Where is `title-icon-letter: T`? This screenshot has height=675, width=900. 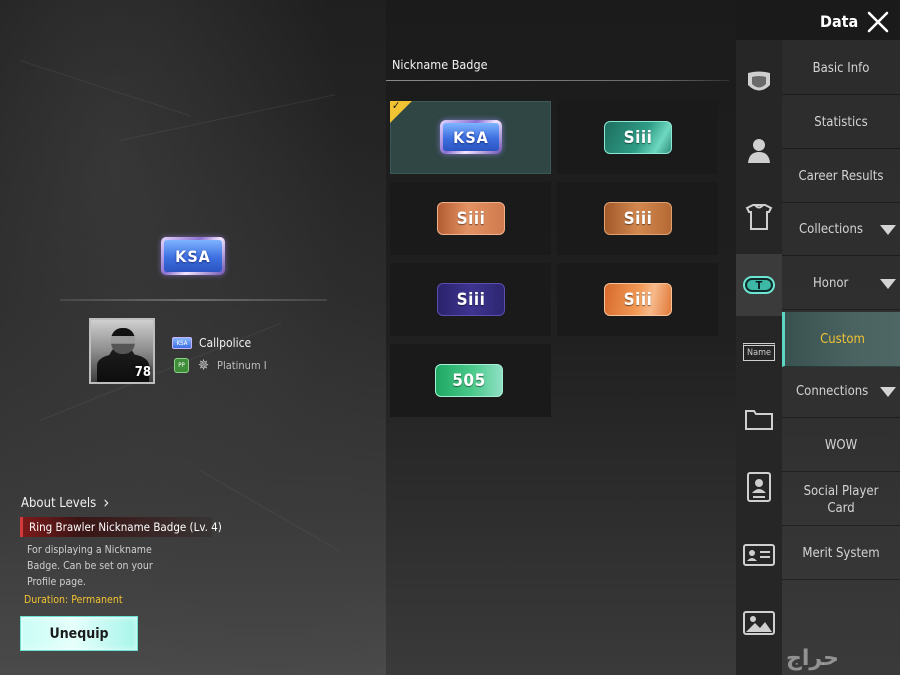 title-icon-letter: T is located at coordinates (759, 285).